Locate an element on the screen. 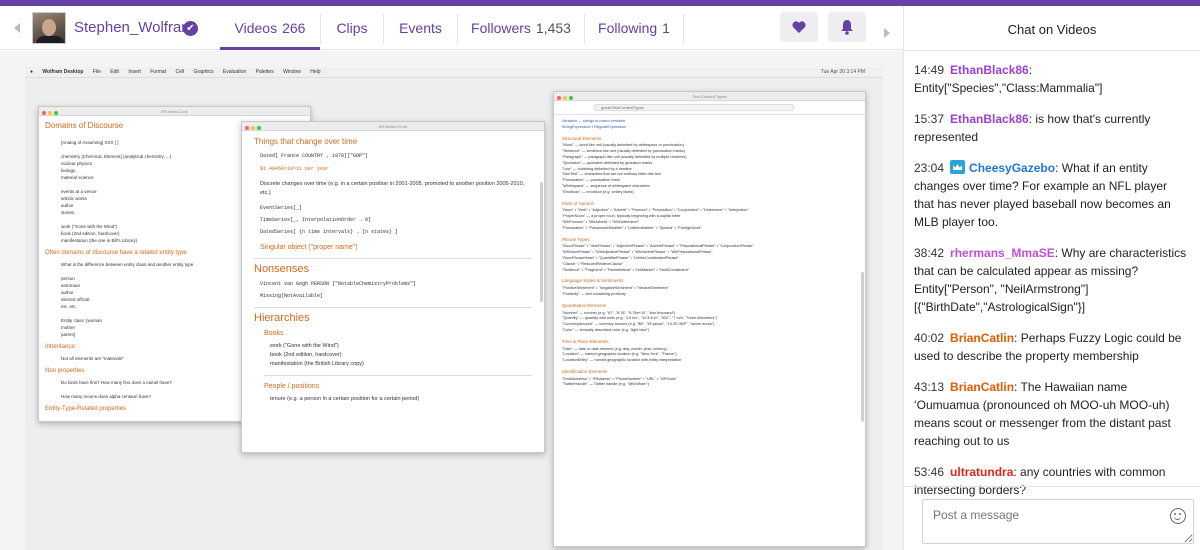 The height and width of the screenshot is (550, 1200). text-cell: work ("Gone with the Wind") is located at coordinates (304, 346).